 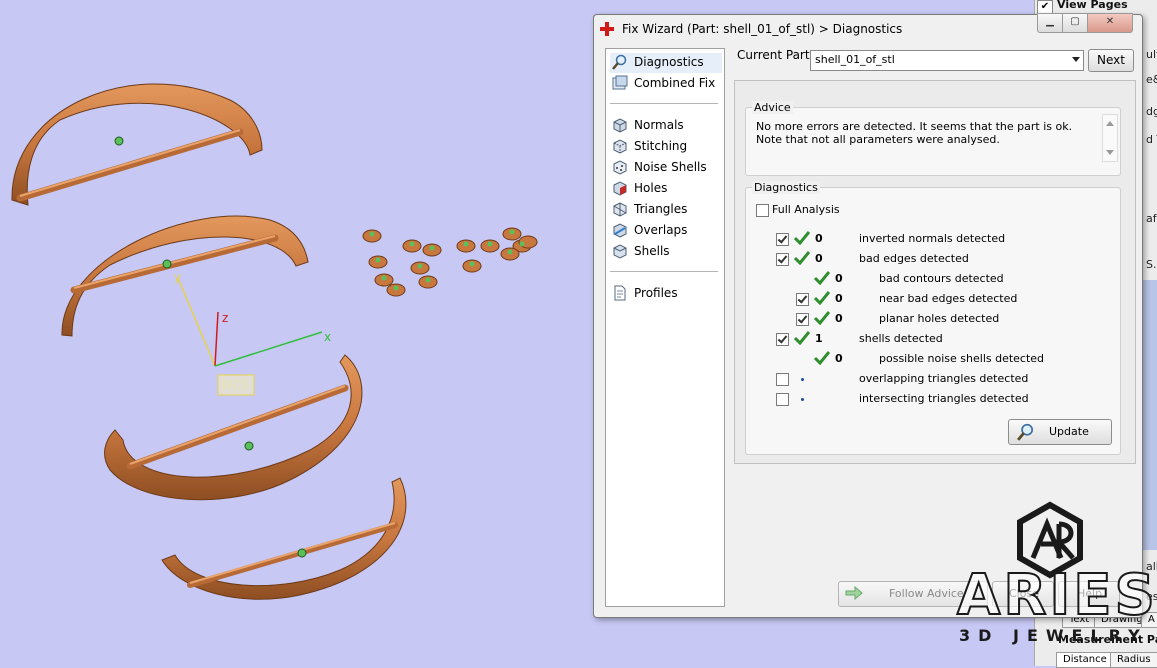 What do you see at coordinates (450, 262) in the screenshot?
I see `small-parts` at bounding box center [450, 262].